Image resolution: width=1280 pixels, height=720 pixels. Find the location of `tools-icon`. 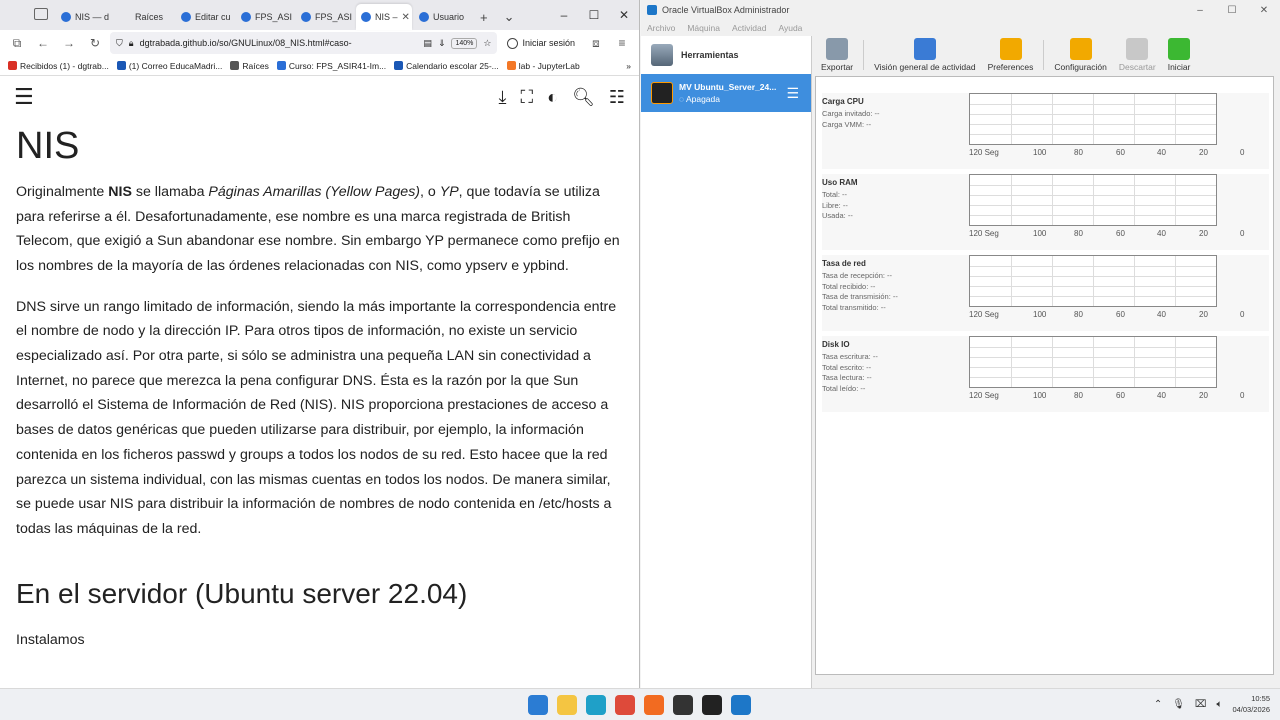

tools-icon is located at coordinates (662, 55).